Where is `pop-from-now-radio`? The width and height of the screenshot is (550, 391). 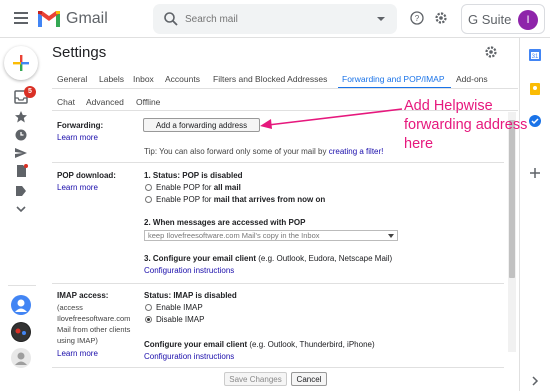
pop-from-now-radio is located at coordinates (148, 199).